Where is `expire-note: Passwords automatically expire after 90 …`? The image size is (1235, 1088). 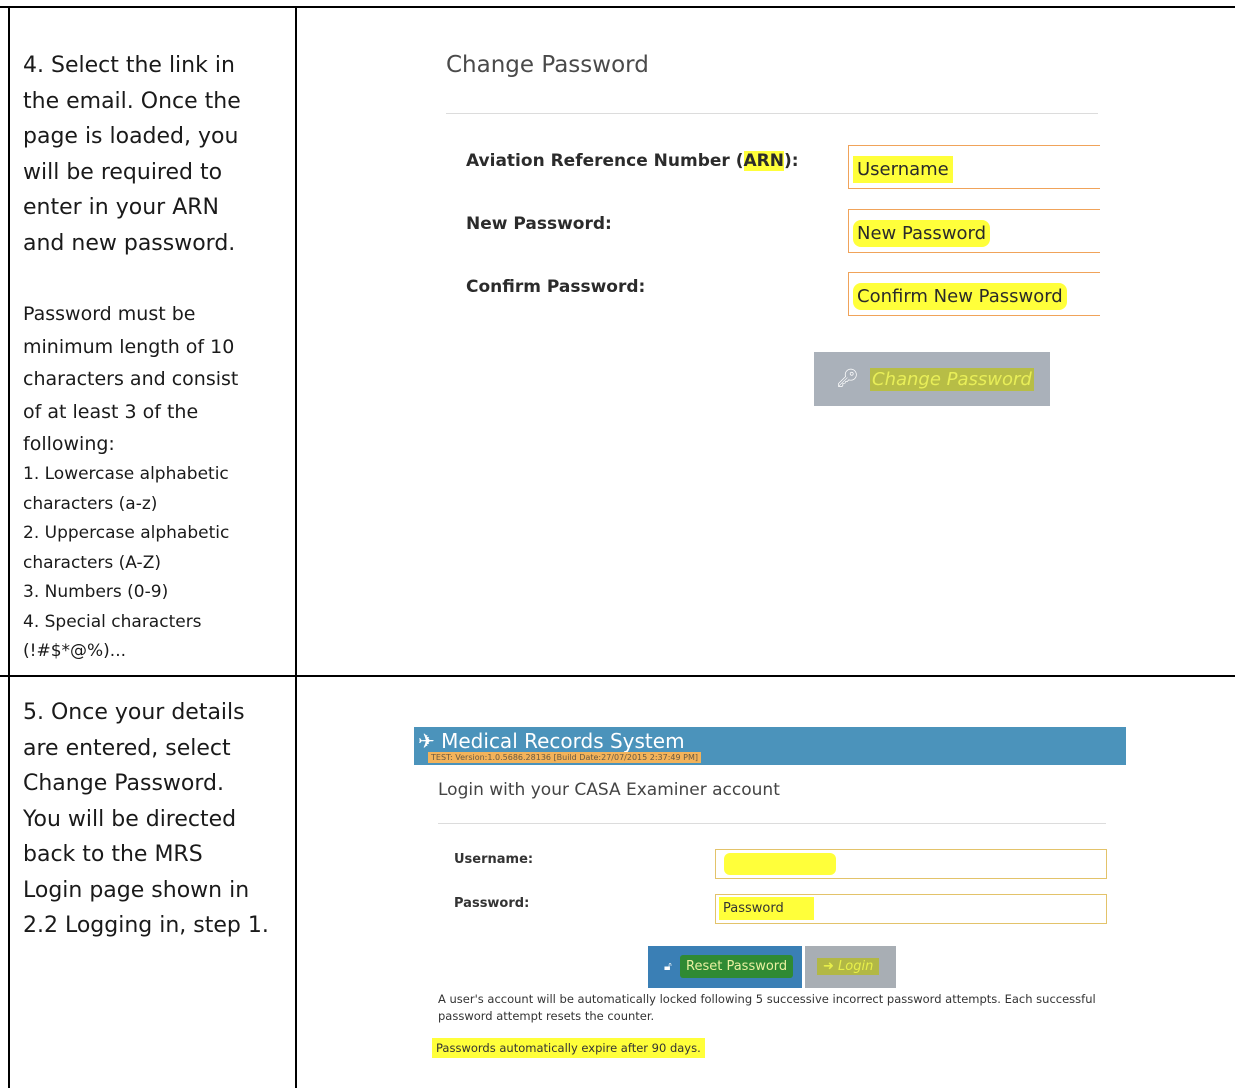
expire-note: Passwords automatically expire after 90 … is located at coordinates (568, 1048).